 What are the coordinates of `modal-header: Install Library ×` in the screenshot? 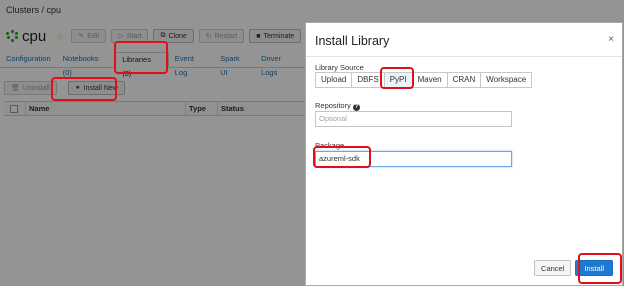 It's located at (464, 40).